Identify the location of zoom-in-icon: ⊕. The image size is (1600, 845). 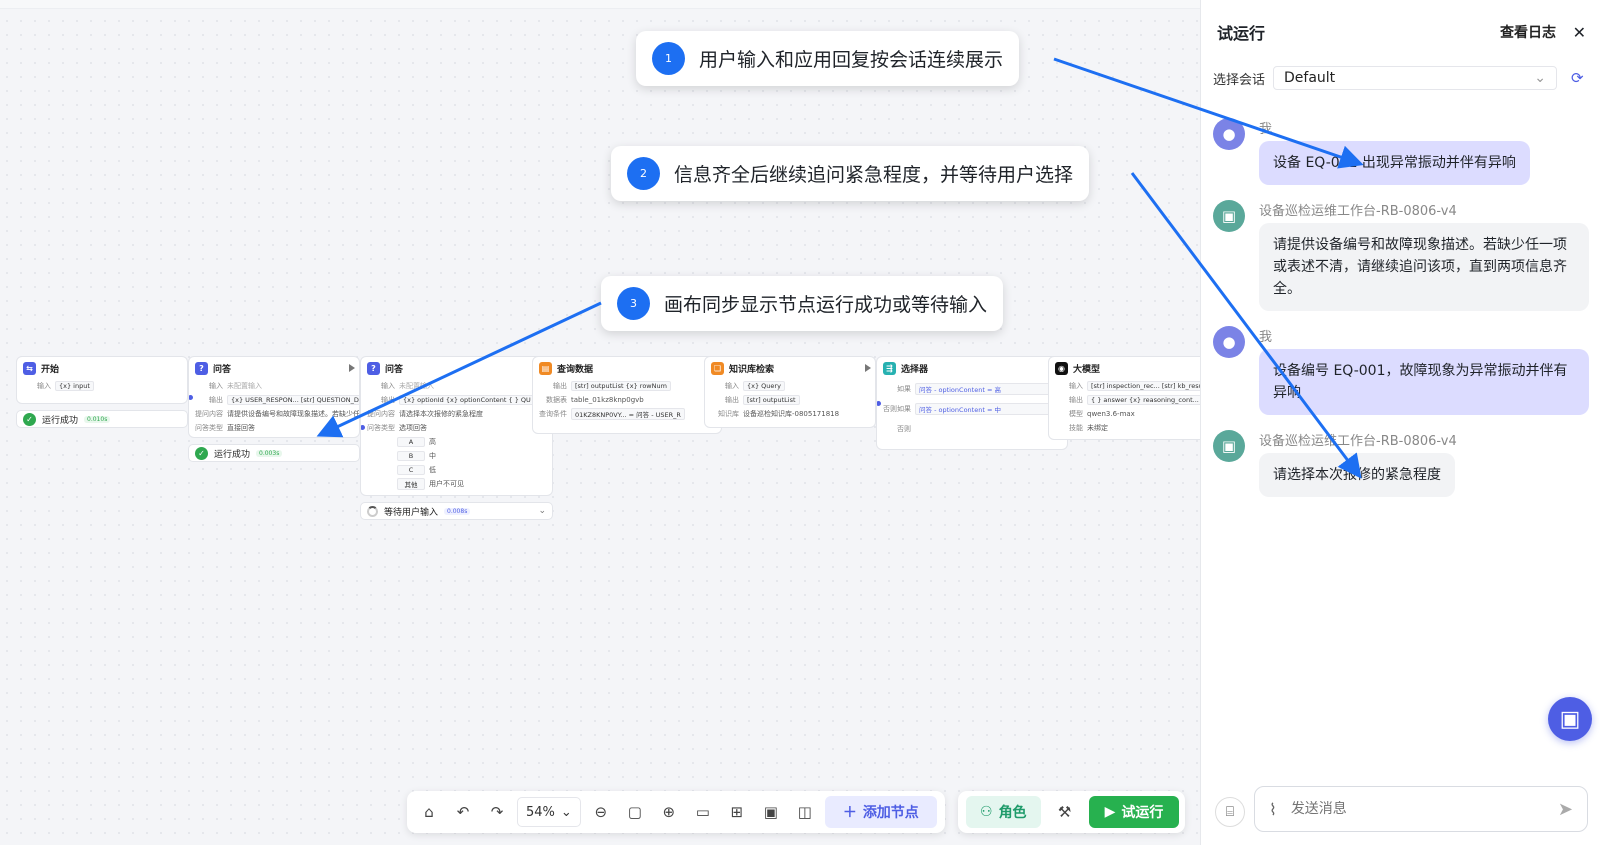
(669, 812).